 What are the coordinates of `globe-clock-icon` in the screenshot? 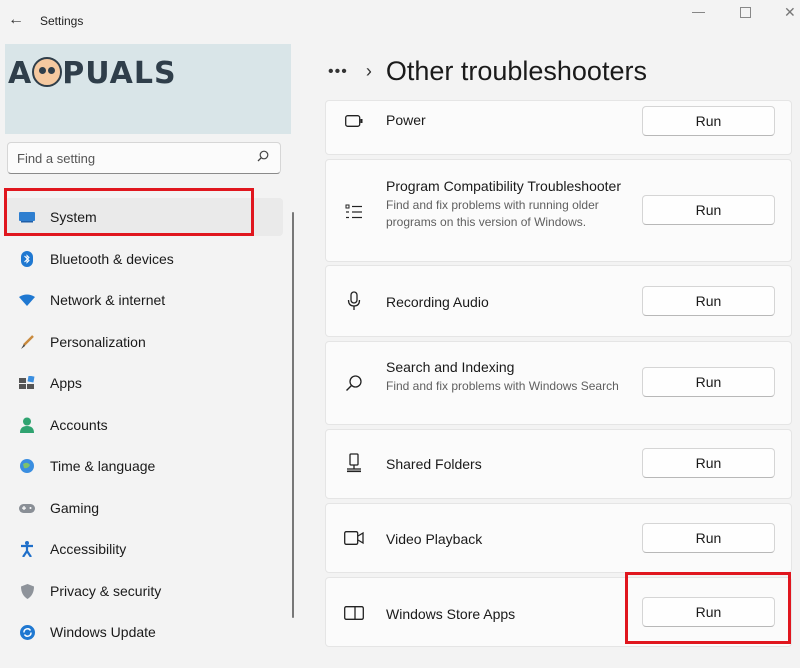 It's located at (27, 466).